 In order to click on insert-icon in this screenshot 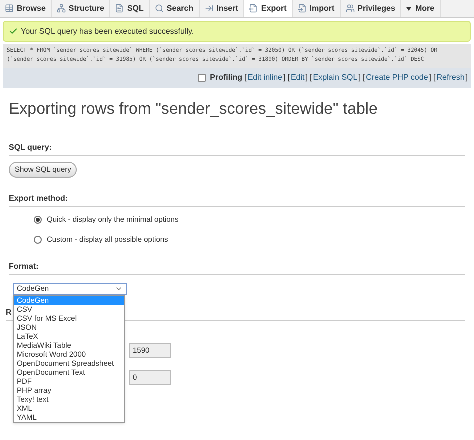, I will do `click(209, 8)`.